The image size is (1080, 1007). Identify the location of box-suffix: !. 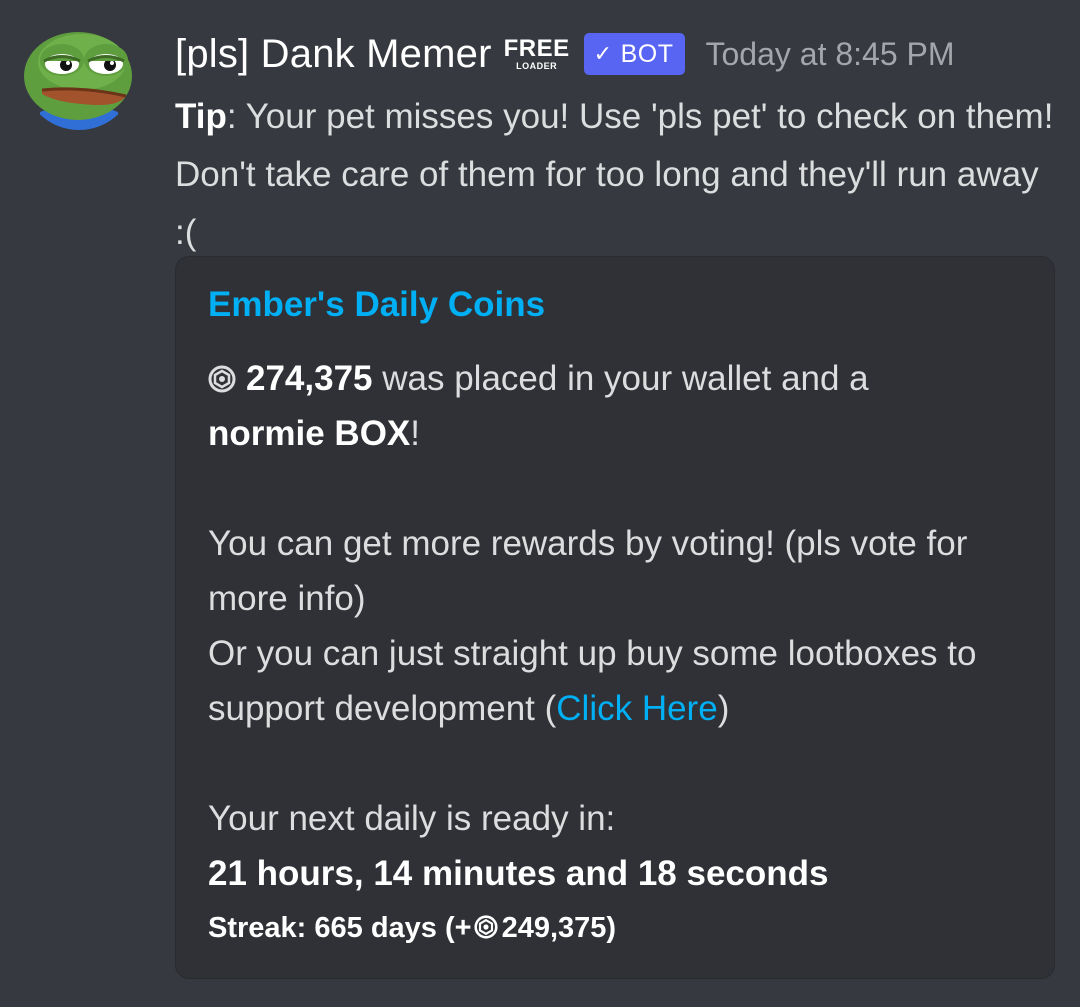
(415, 433).